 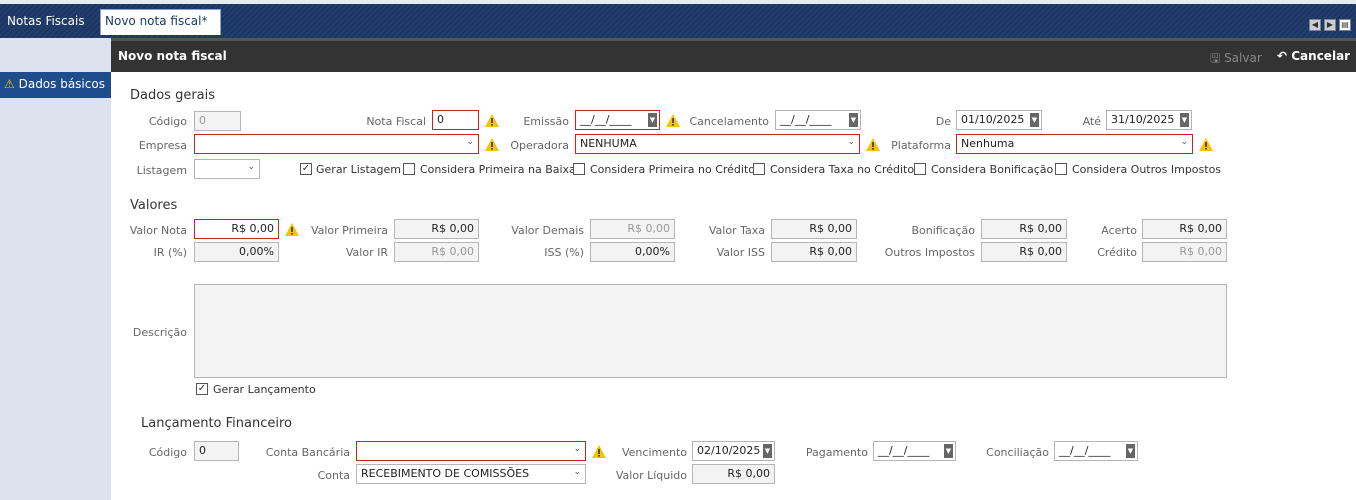 I want to click on save-button: 🖫 Salvar, so click(x=1236, y=59).